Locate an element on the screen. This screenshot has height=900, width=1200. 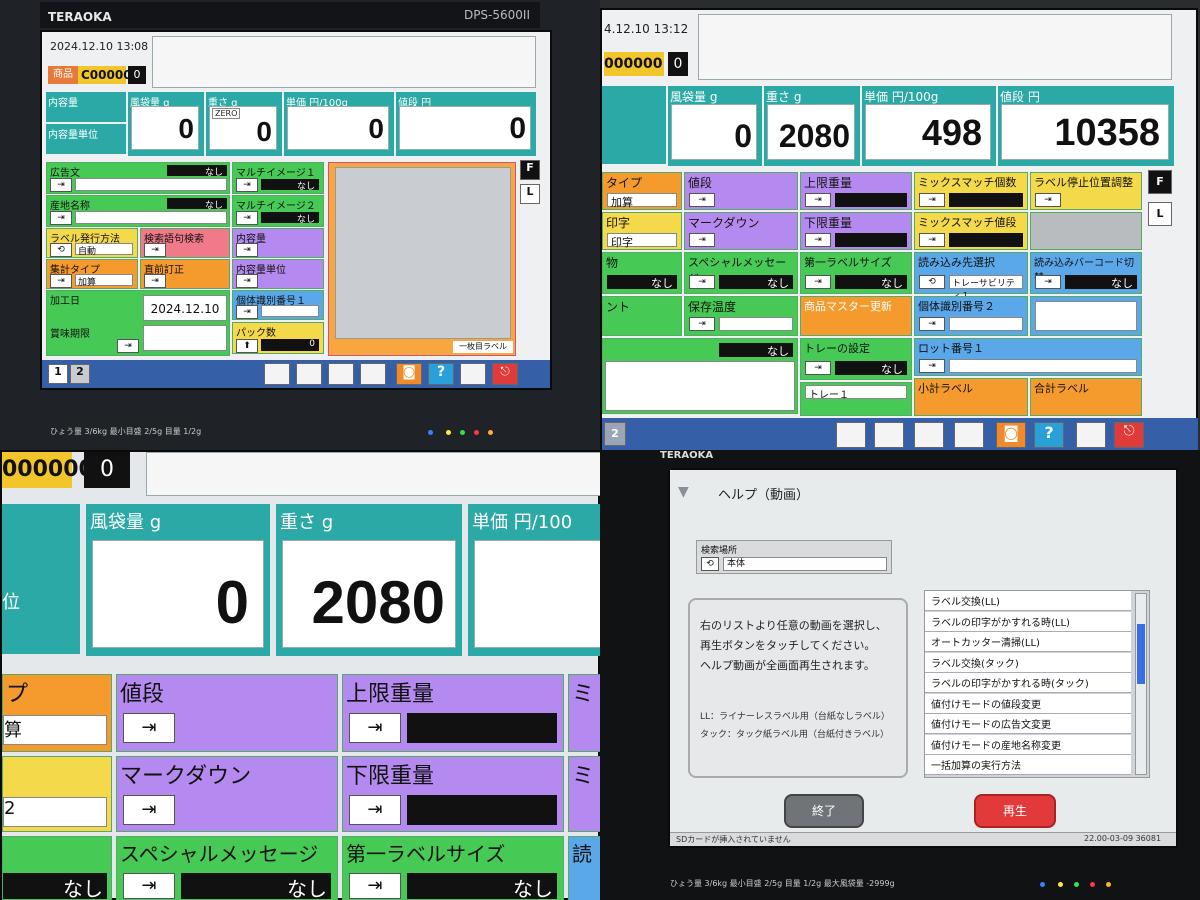
bottom-left-button: なし is located at coordinates (700, 376).